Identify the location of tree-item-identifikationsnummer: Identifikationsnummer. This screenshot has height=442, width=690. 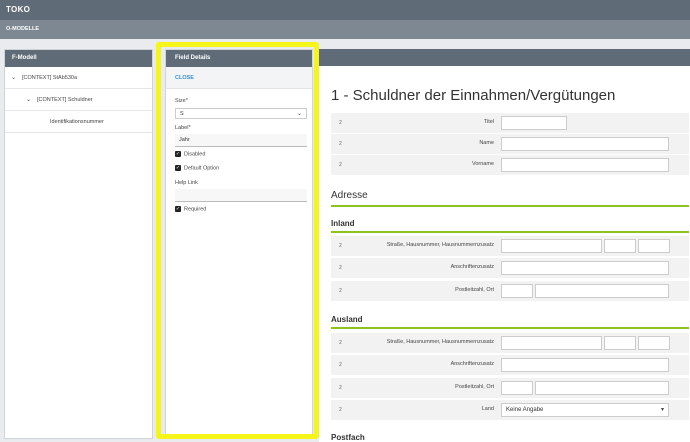
(78, 122).